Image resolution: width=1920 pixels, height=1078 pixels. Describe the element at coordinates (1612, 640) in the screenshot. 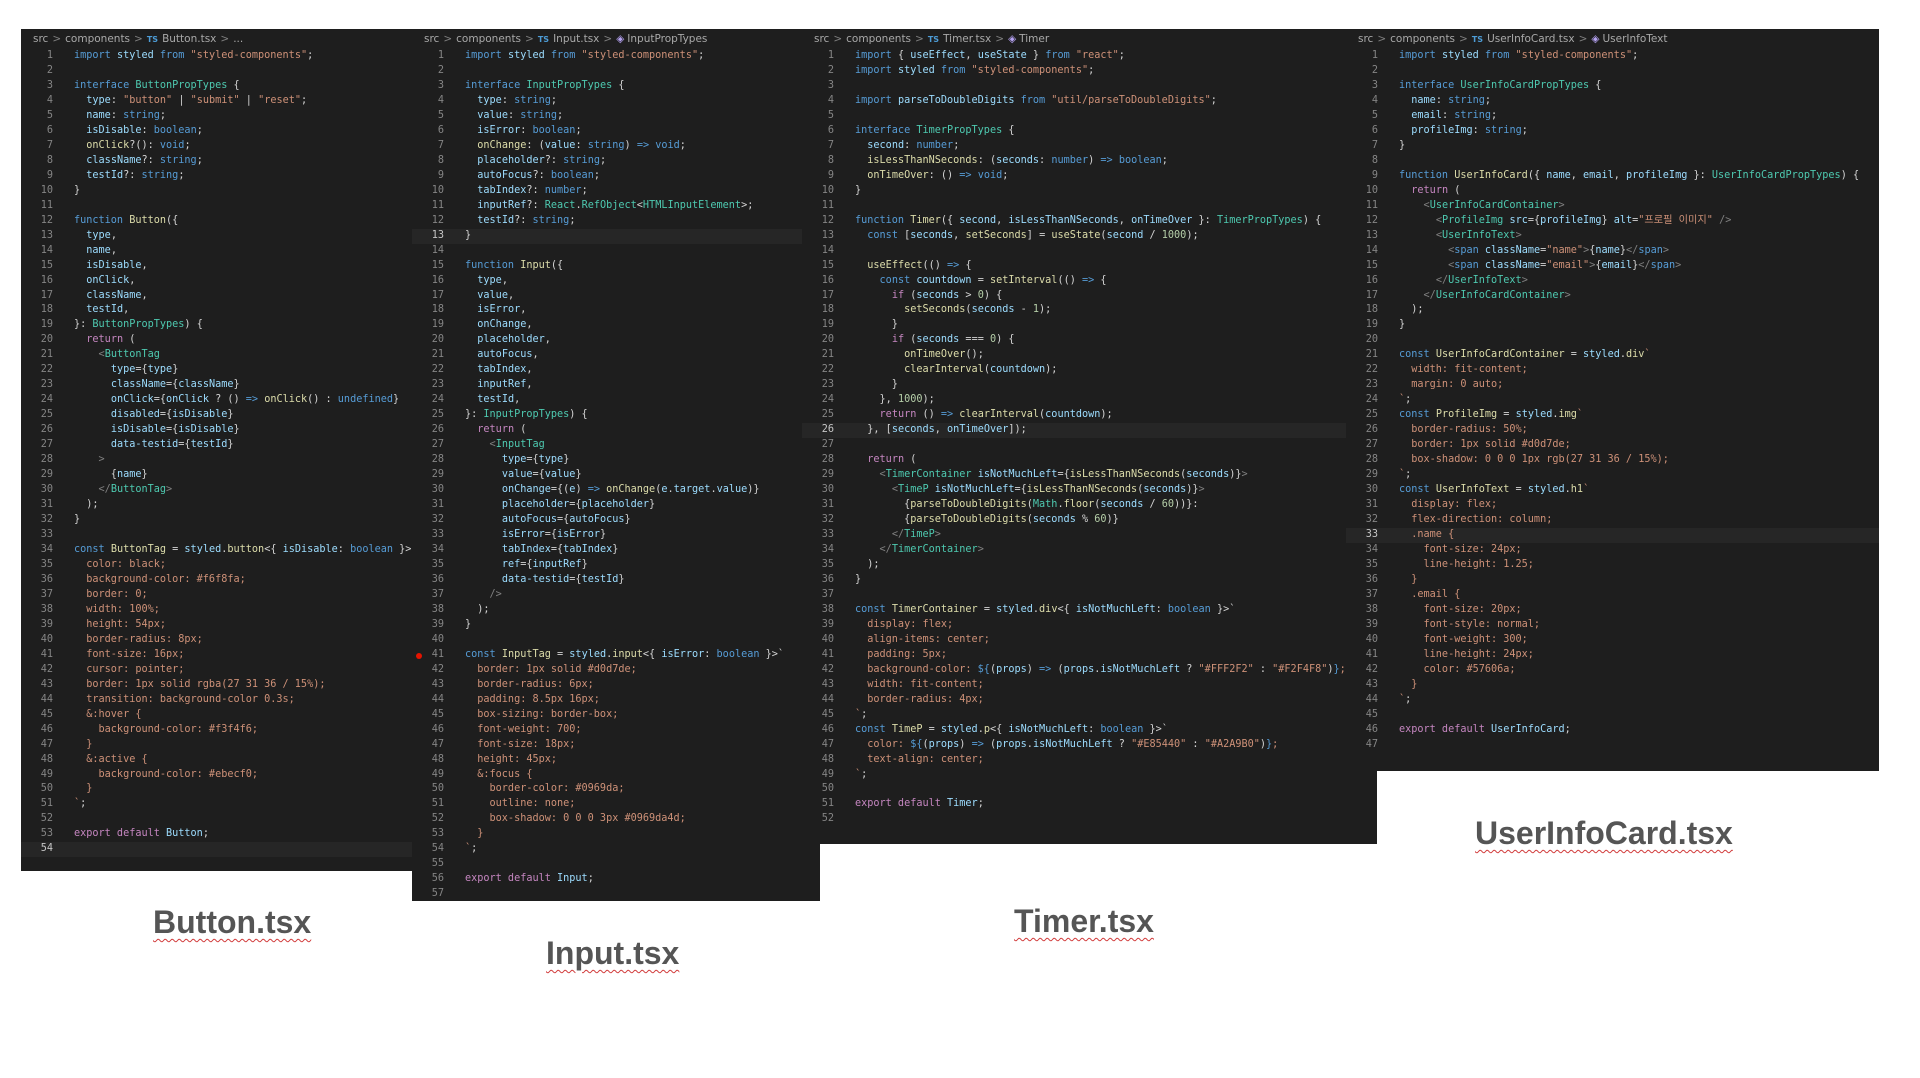

I see `code-line: 40 font-weight: 300;` at that location.